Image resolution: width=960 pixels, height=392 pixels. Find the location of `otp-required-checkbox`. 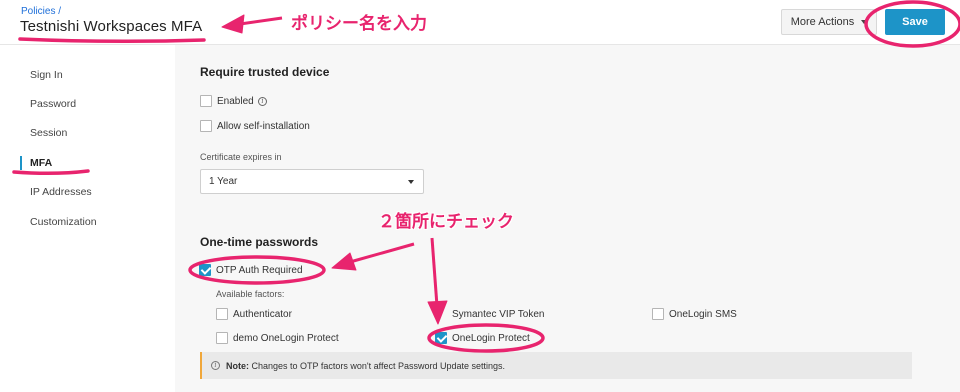

otp-required-checkbox is located at coordinates (205, 270).